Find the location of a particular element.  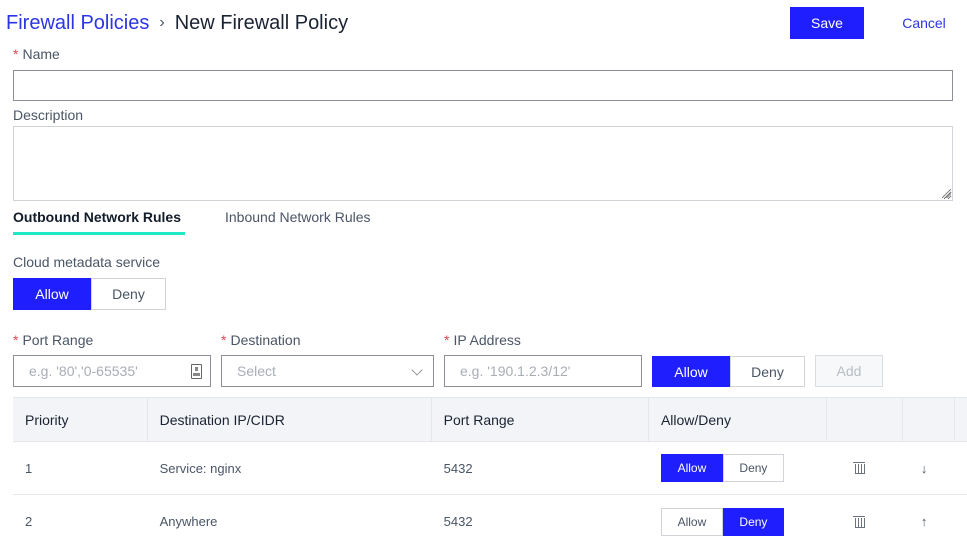

destination-select: Select is located at coordinates (327, 371).